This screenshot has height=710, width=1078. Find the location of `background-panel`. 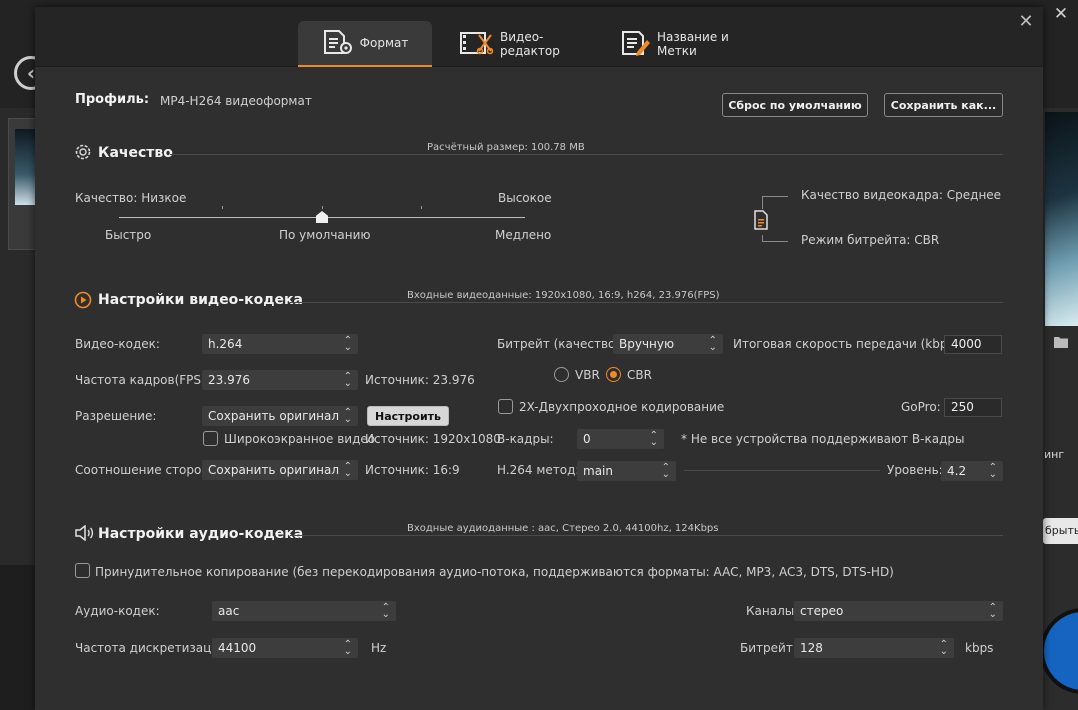

background-panel is located at coordinates (18, 637).